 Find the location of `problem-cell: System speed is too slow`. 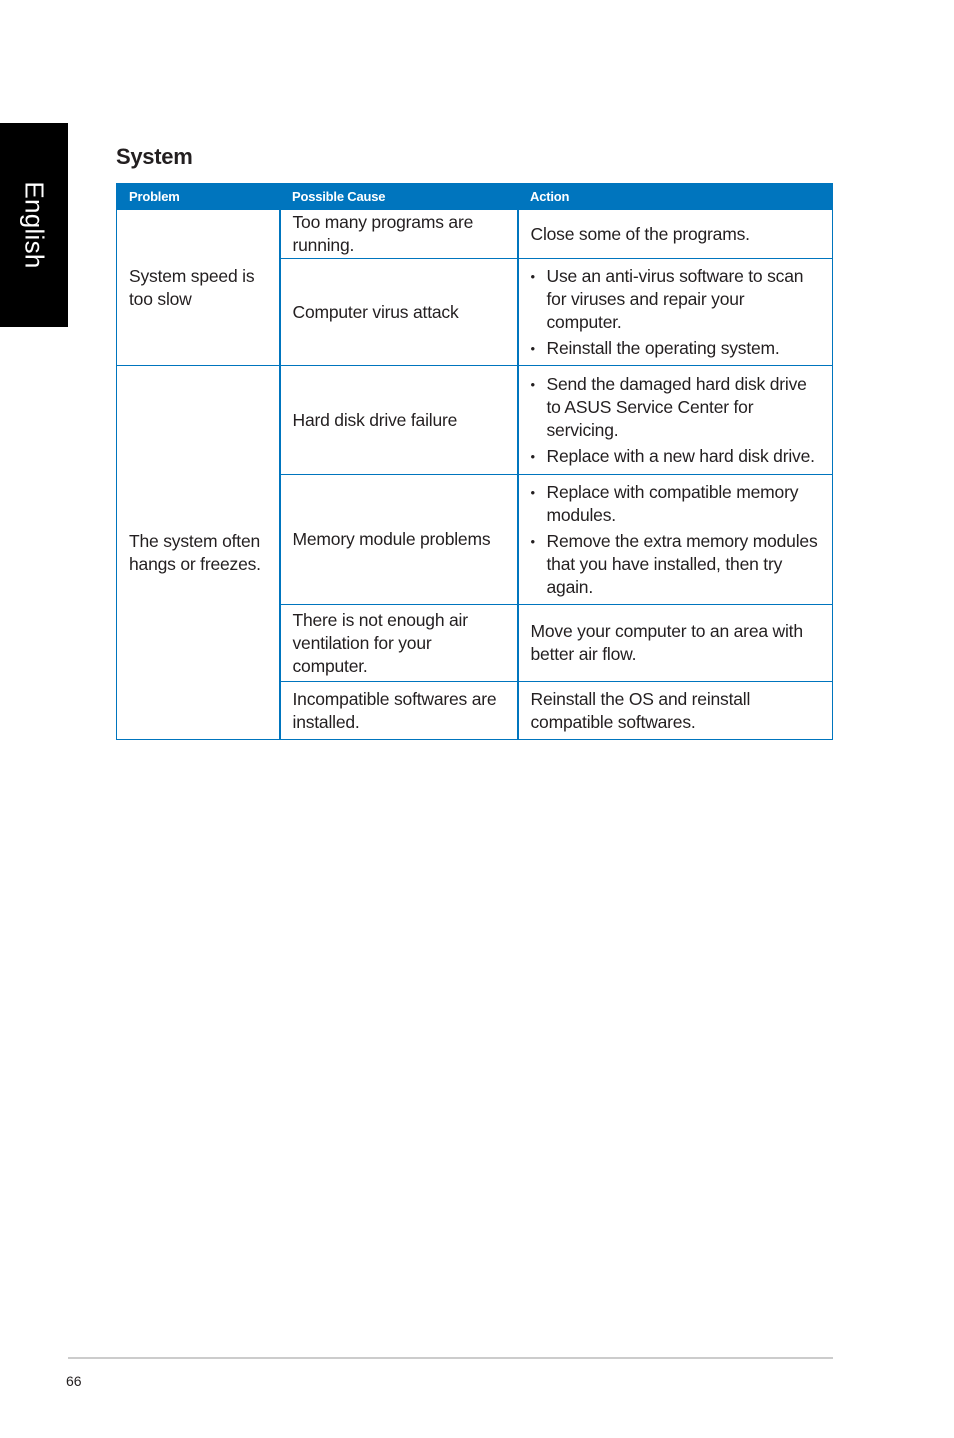

problem-cell: System speed is too slow is located at coordinates (198, 287).